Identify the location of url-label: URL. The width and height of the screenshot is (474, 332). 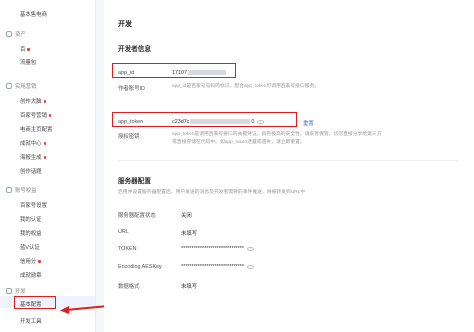
(123, 232).